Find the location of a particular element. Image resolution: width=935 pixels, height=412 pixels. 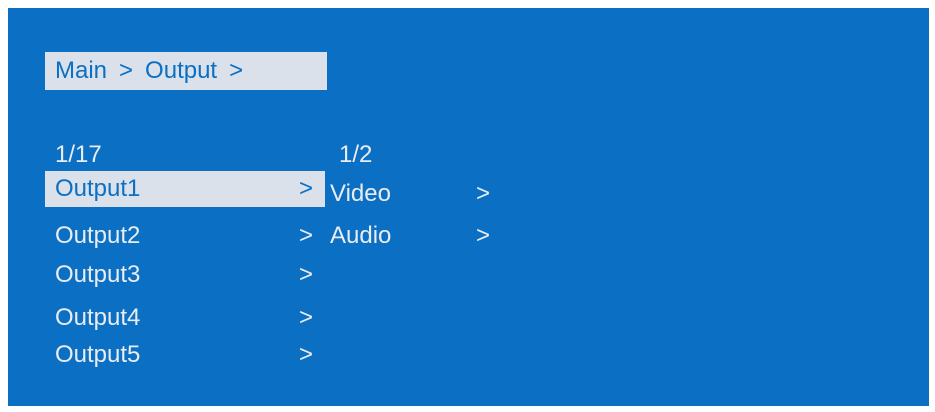

menu-item-label: Output5 is located at coordinates (98, 354).